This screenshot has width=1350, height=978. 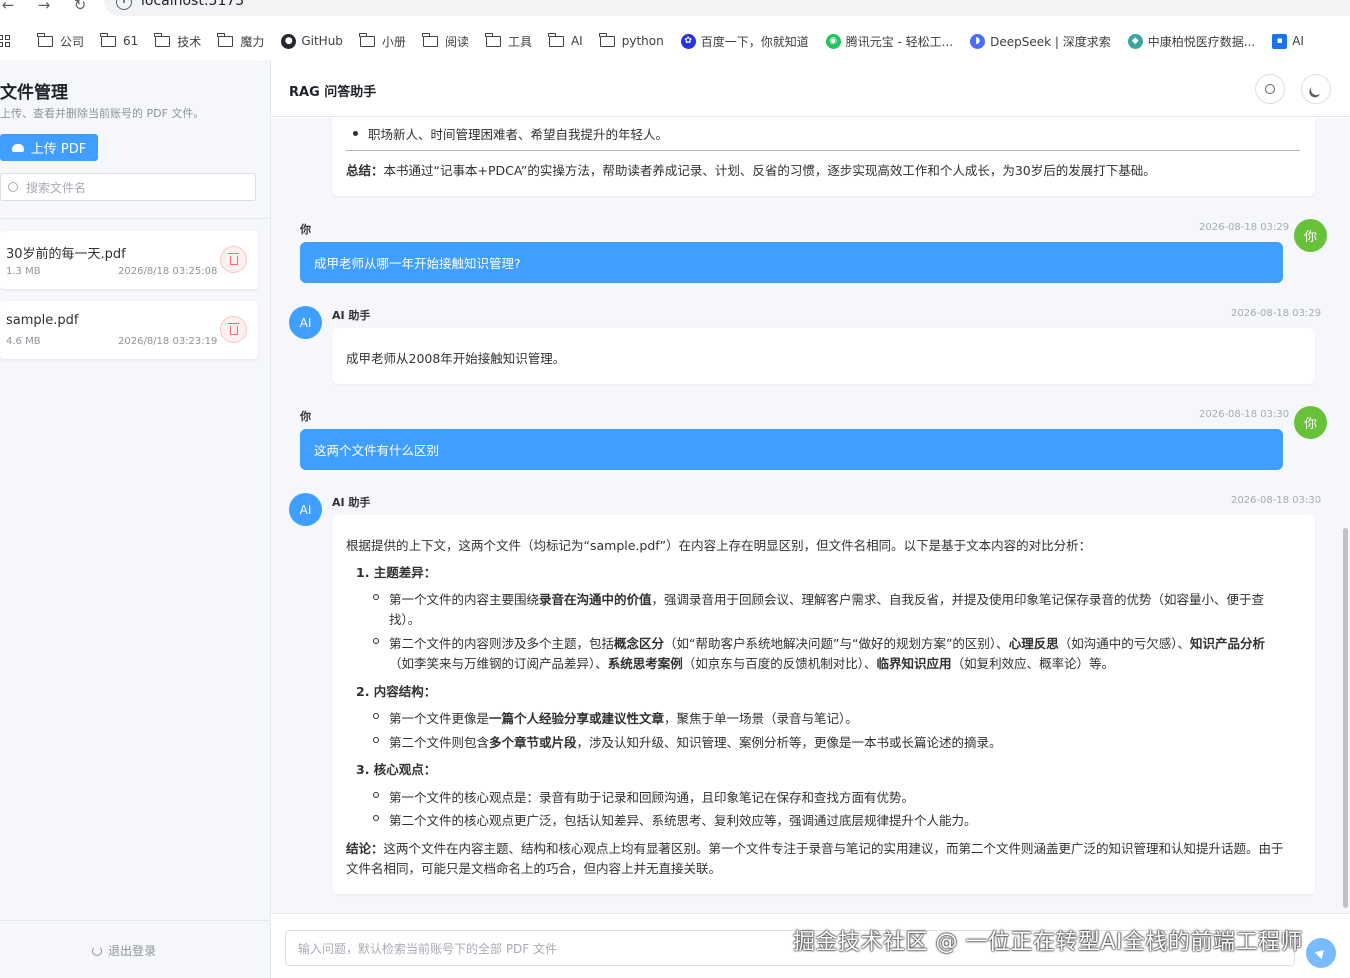 I want to click on apps-grid-icon, so click(x=5, y=41).